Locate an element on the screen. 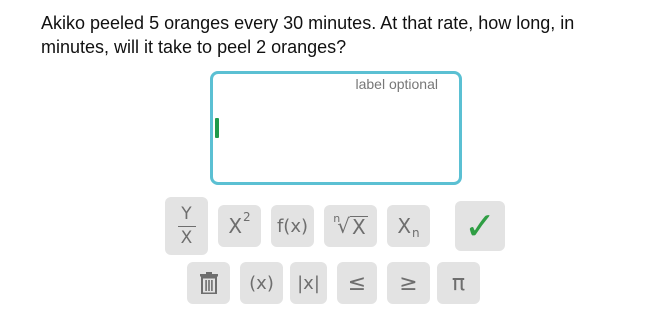 The width and height of the screenshot is (661, 318). checkmark-icon: ✓ is located at coordinates (480, 226).